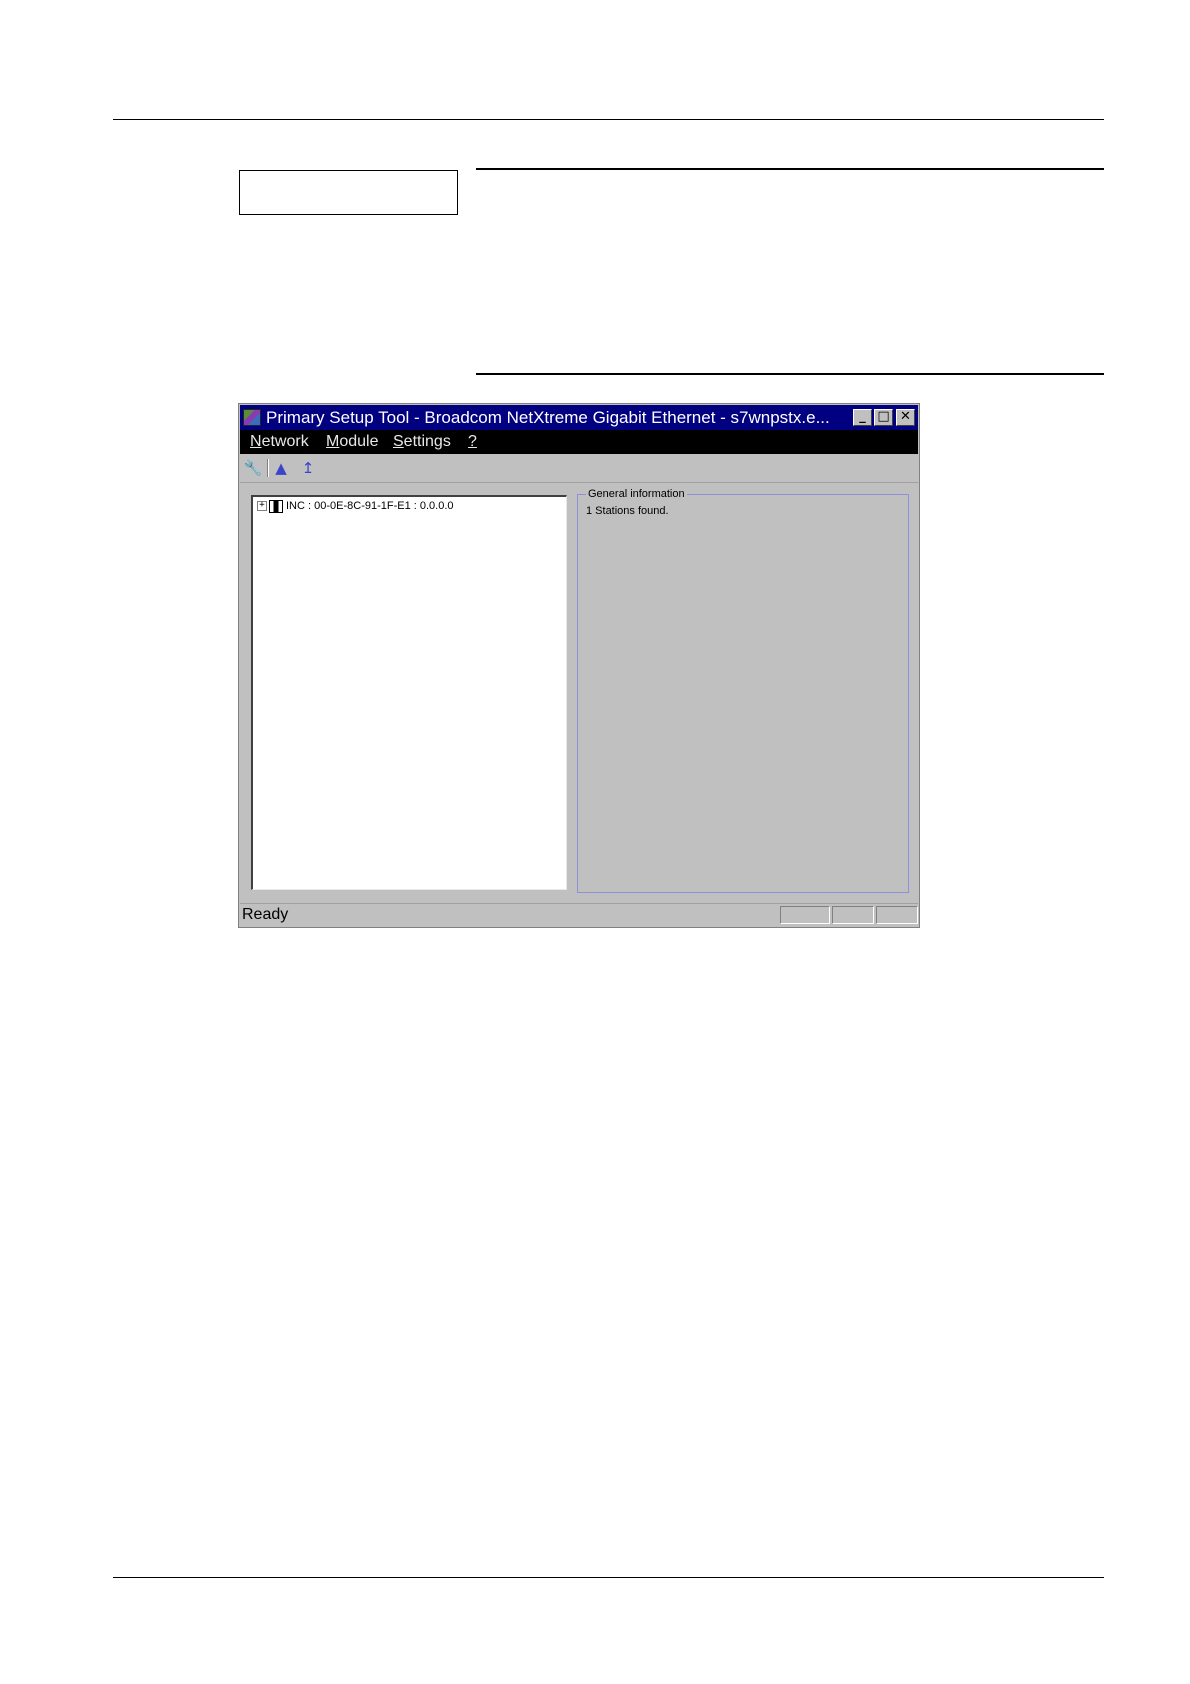 This screenshot has width=1190, height=1684. I want to click on toolbar-separator, so click(268, 468).